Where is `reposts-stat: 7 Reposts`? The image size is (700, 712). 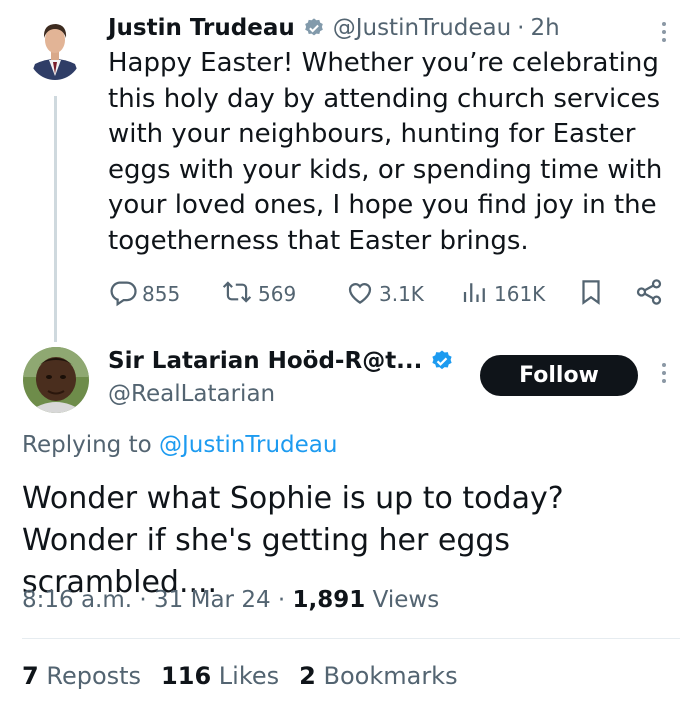
reposts-stat: 7 Reposts is located at coordinates (81, 676).